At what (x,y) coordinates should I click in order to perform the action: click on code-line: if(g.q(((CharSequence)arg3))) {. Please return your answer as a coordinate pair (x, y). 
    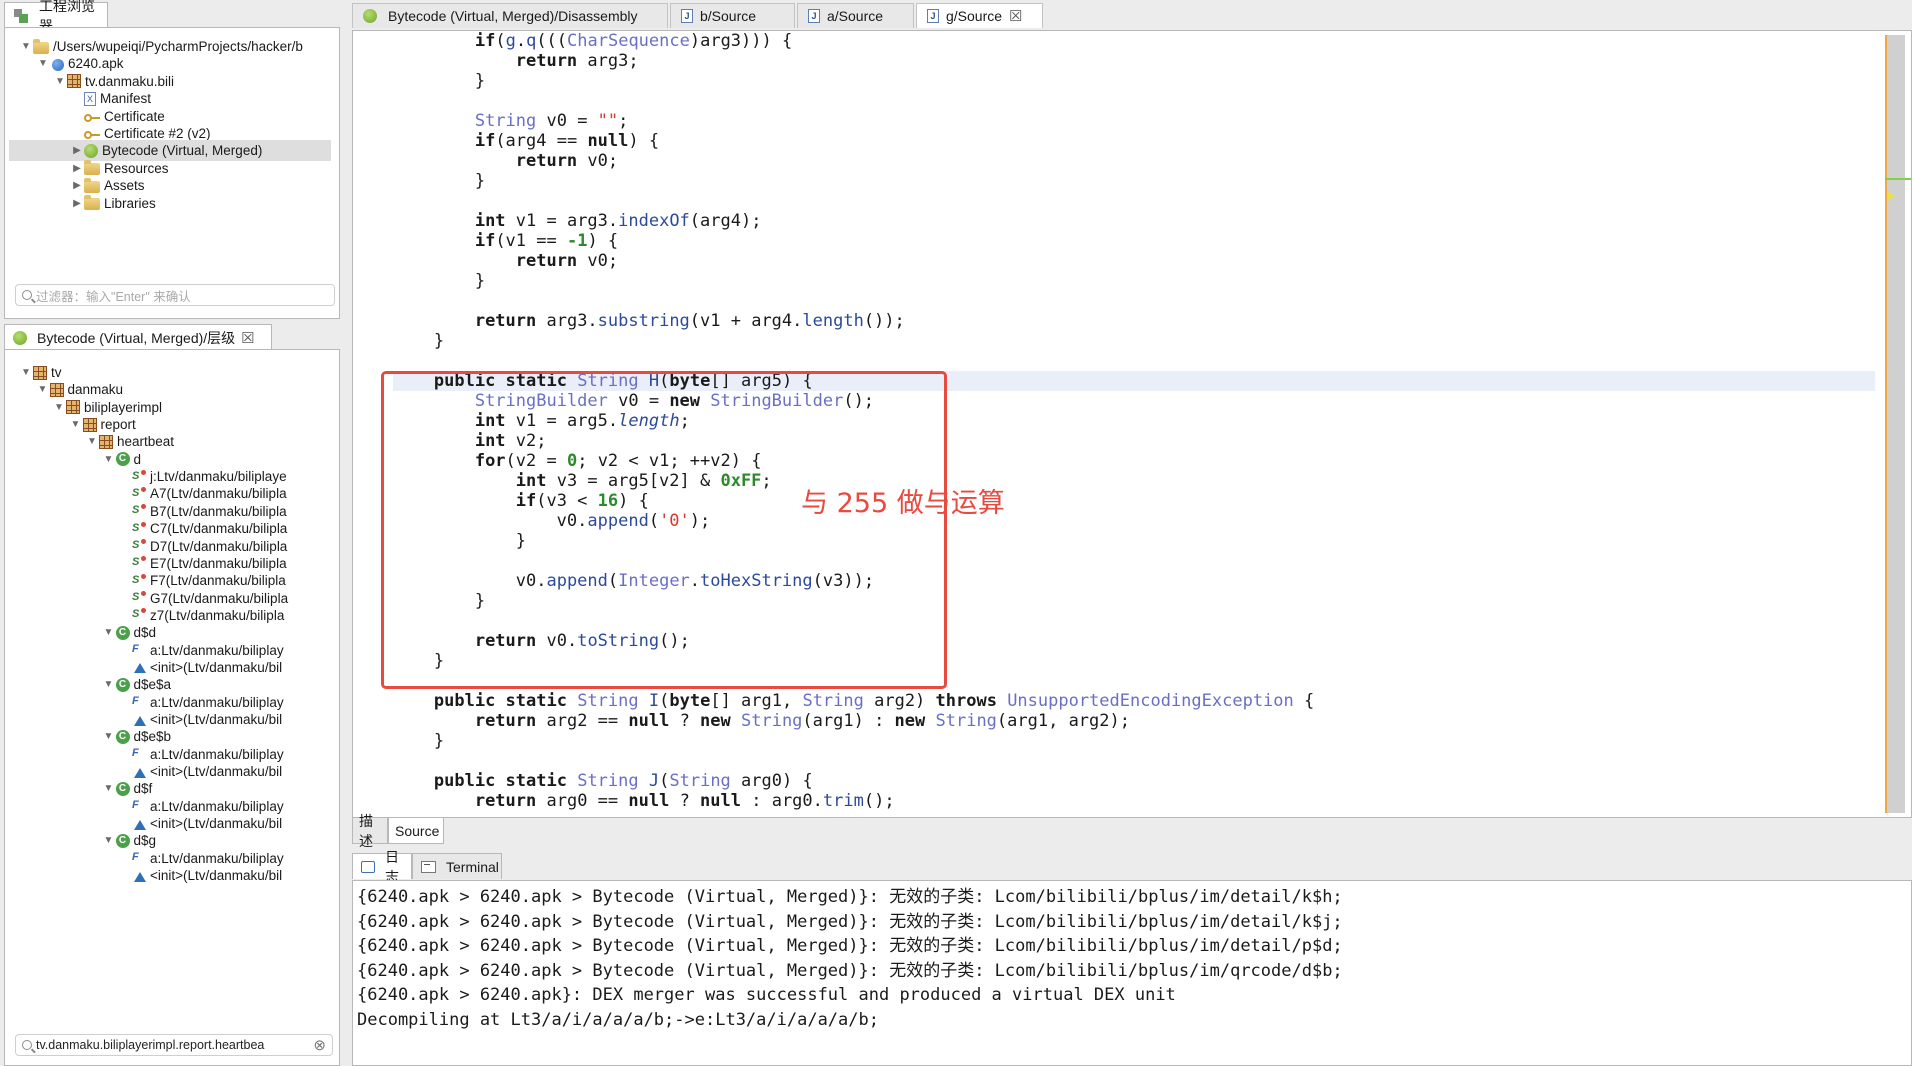
    Looking at the image, I should click on (633, 41).